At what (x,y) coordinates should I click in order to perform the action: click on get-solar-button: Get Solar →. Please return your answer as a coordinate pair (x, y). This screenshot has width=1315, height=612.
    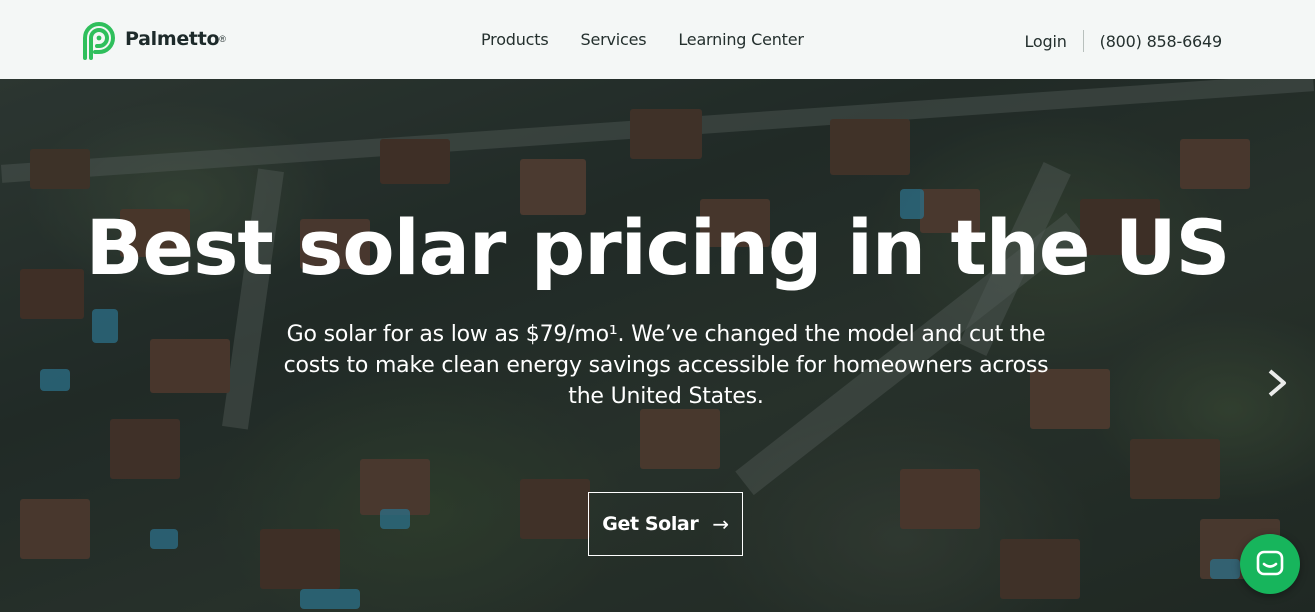
    Looking at the image, I should click on (665, 524).